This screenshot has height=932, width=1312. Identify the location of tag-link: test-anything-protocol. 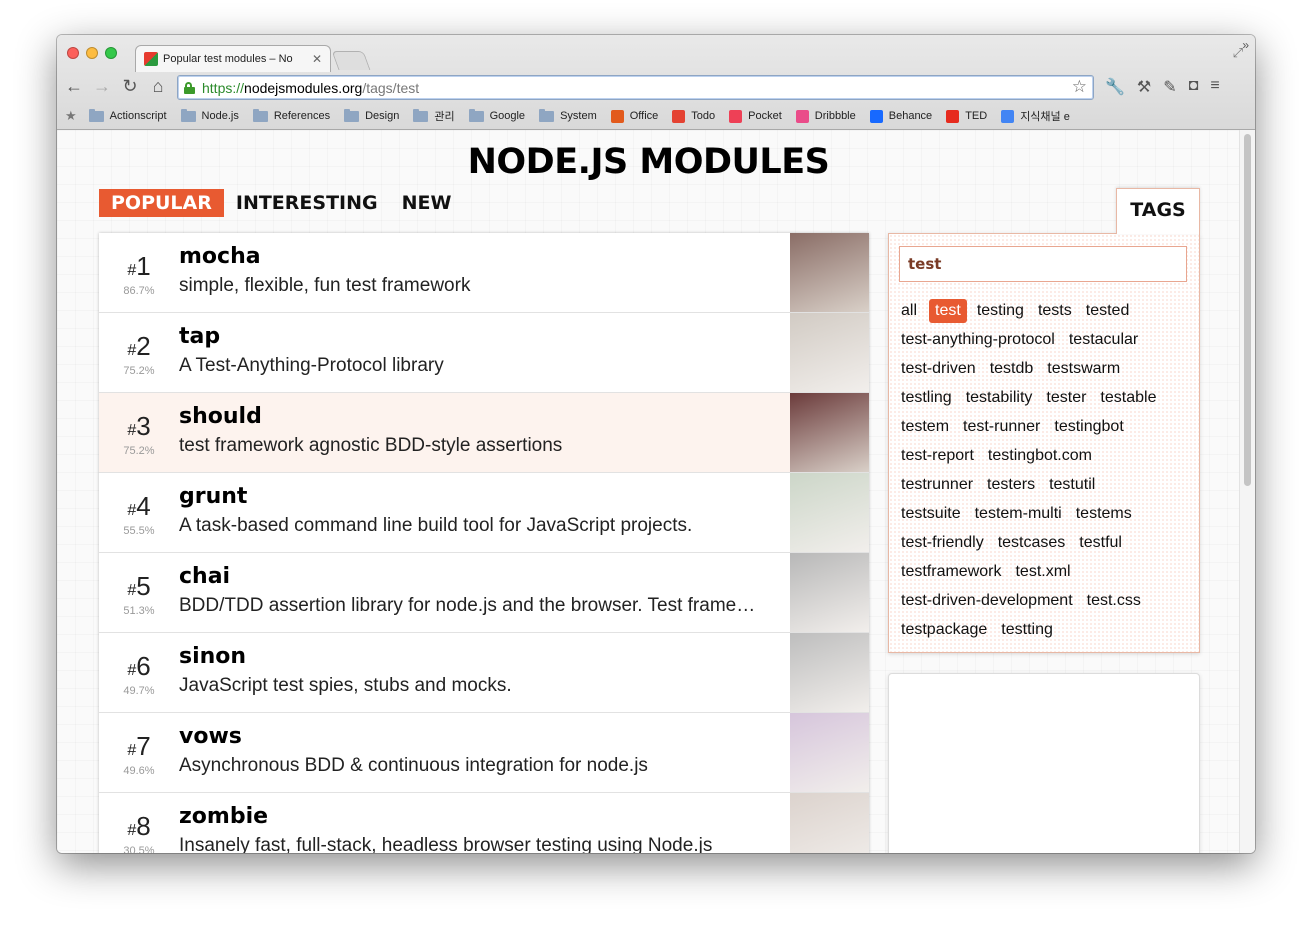
(978, 340).